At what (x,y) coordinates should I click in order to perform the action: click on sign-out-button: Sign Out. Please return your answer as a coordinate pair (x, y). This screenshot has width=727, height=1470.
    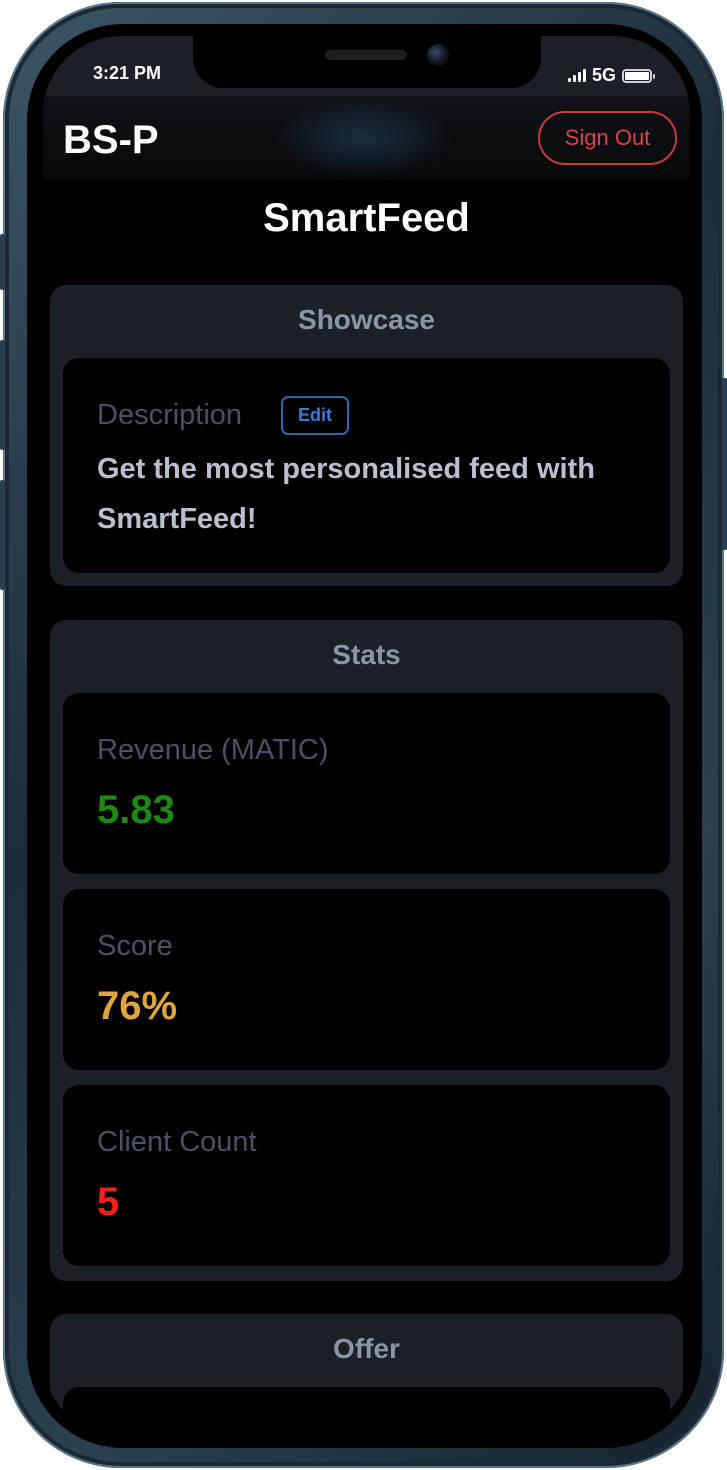
    Looking at the image, I should click on (607, 138).